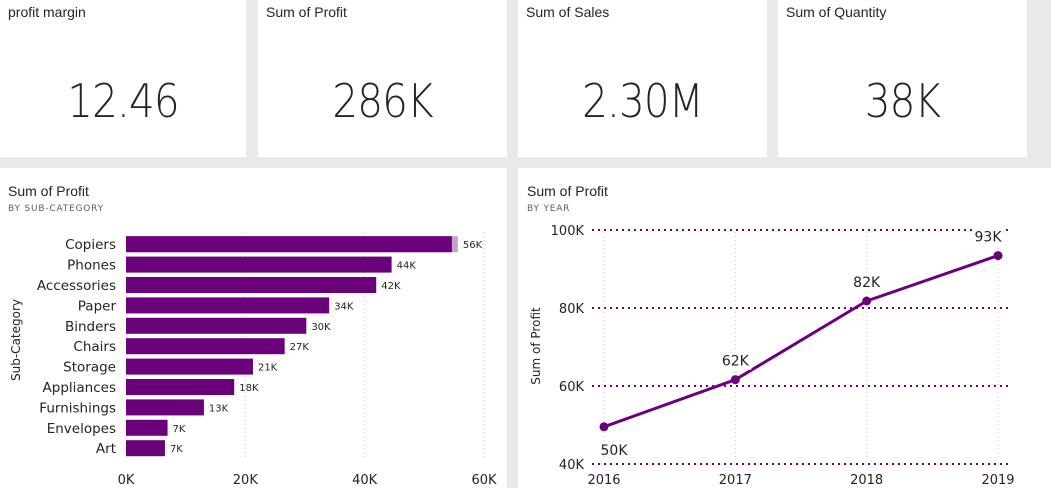 This screenshot has height=488, width=1051. What do you see at coordinates (365, 480) in the screenshot?
I see `bar-x-tick-label: 40K` at bounding box center [365, 480].